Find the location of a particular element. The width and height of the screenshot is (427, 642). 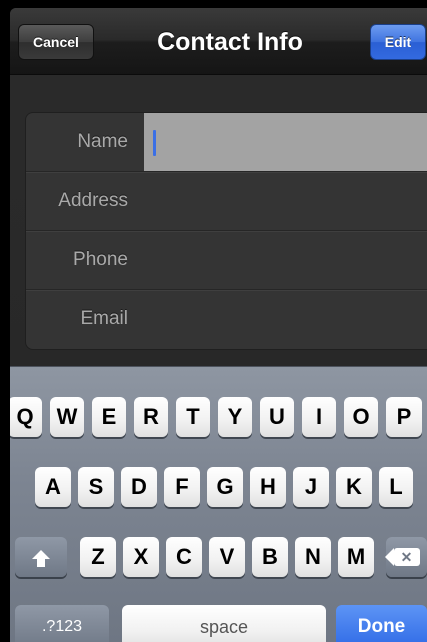

key-t: T is located at coordinates (193, 417).